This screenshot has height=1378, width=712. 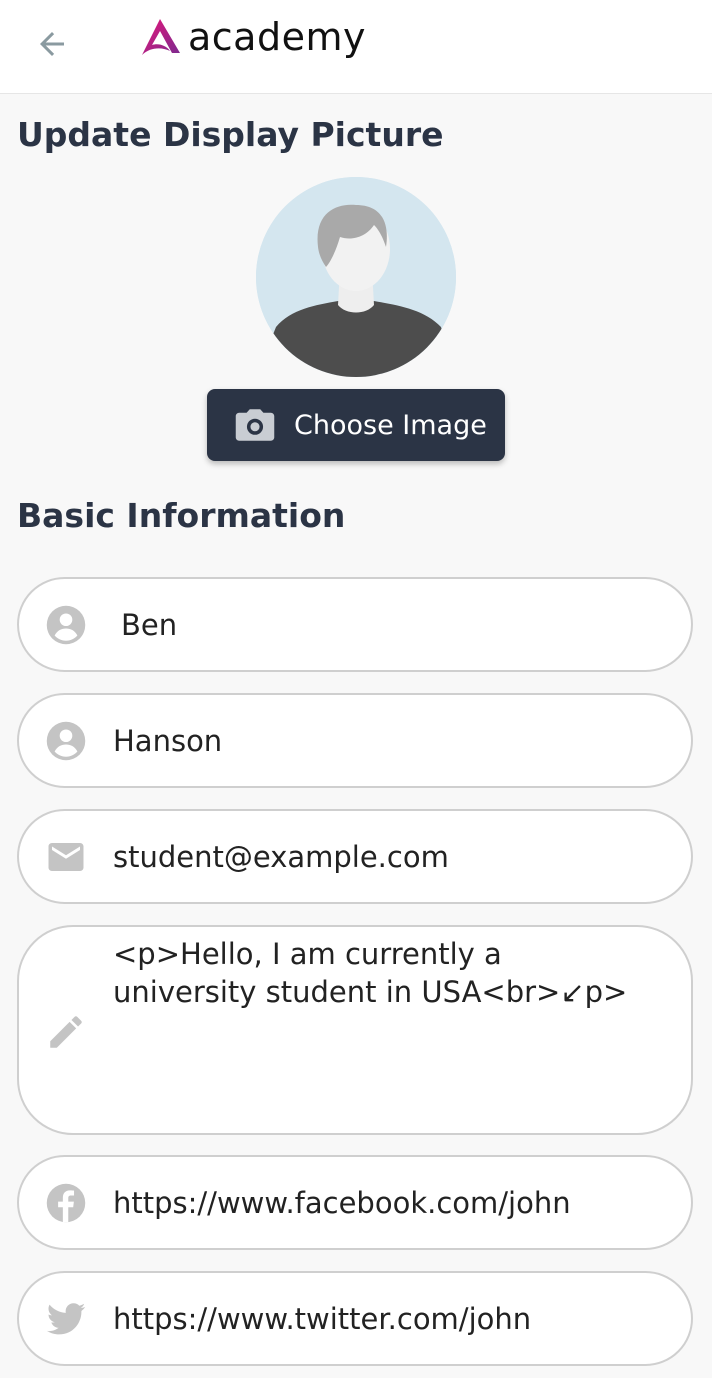 What do you see at coordinates (281, 857) in the screenshot?
I see `email-value: student@example.com` at bounding box center [281, 857].